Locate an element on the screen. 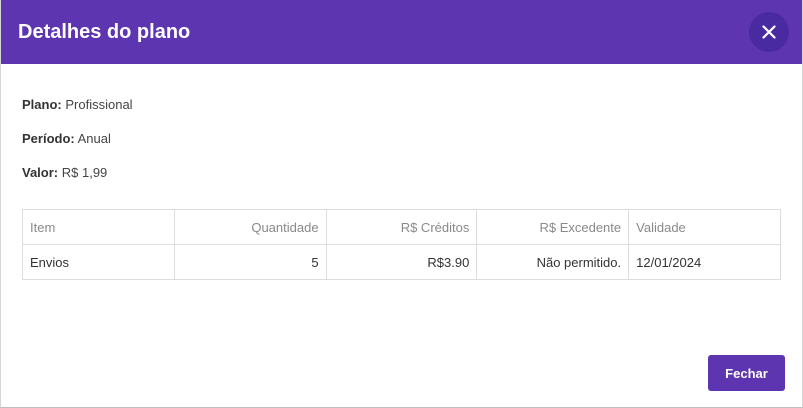 This screenshot has height=408, width=803. cell-quantidade: 5 is located at coordinates (250, 262).